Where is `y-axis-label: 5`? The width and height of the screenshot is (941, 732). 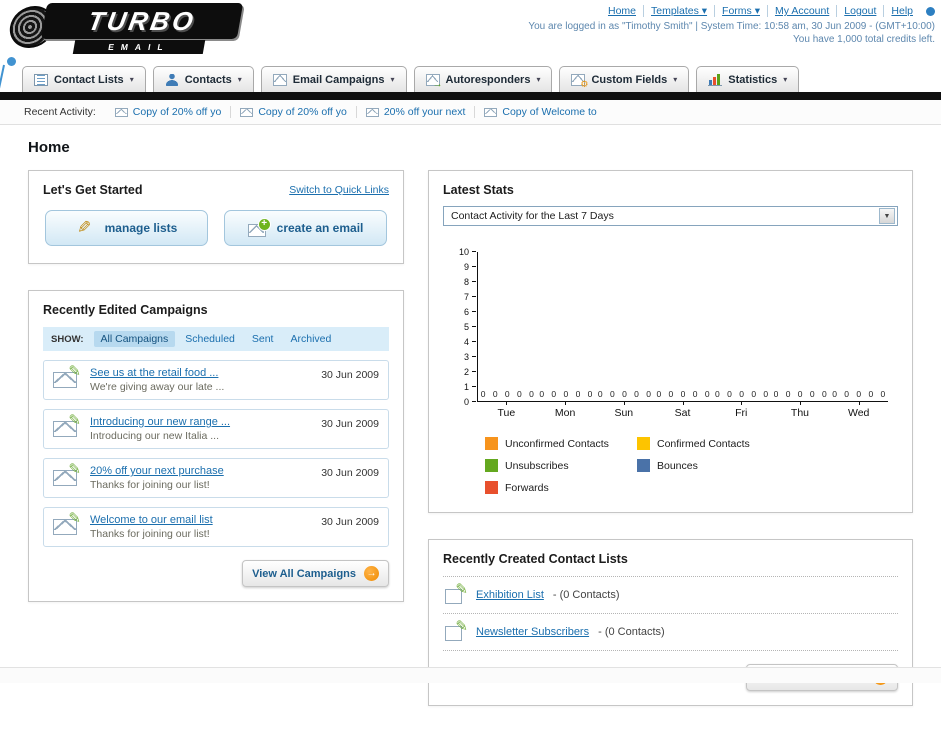
y-axis-label: 5 is located at coordinates (464, 327).